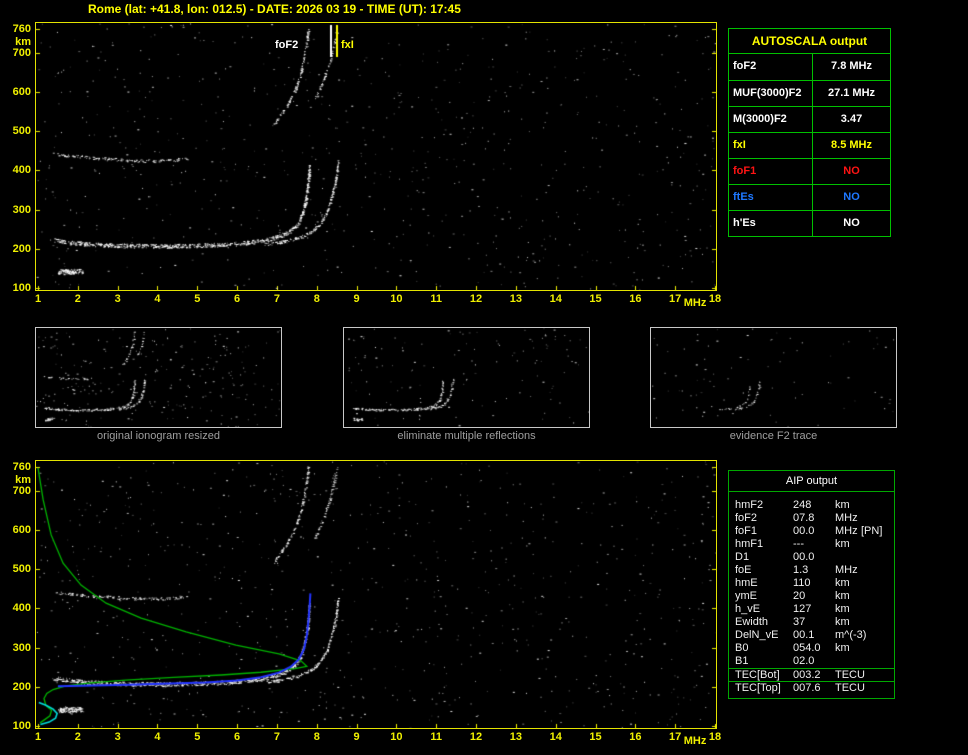 Image resolution: width=968 pixels, height=755 pixels. I want to click on aip-note: [PN], so click(872, 531).